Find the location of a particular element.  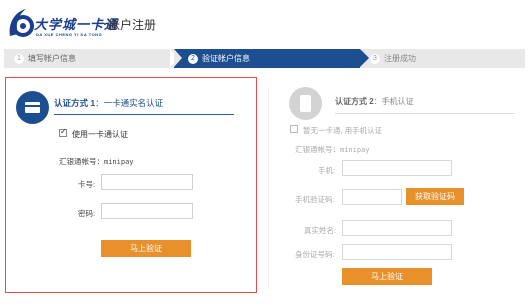

real-name-label: 真实姓名: is located at coordinates (320, 230).